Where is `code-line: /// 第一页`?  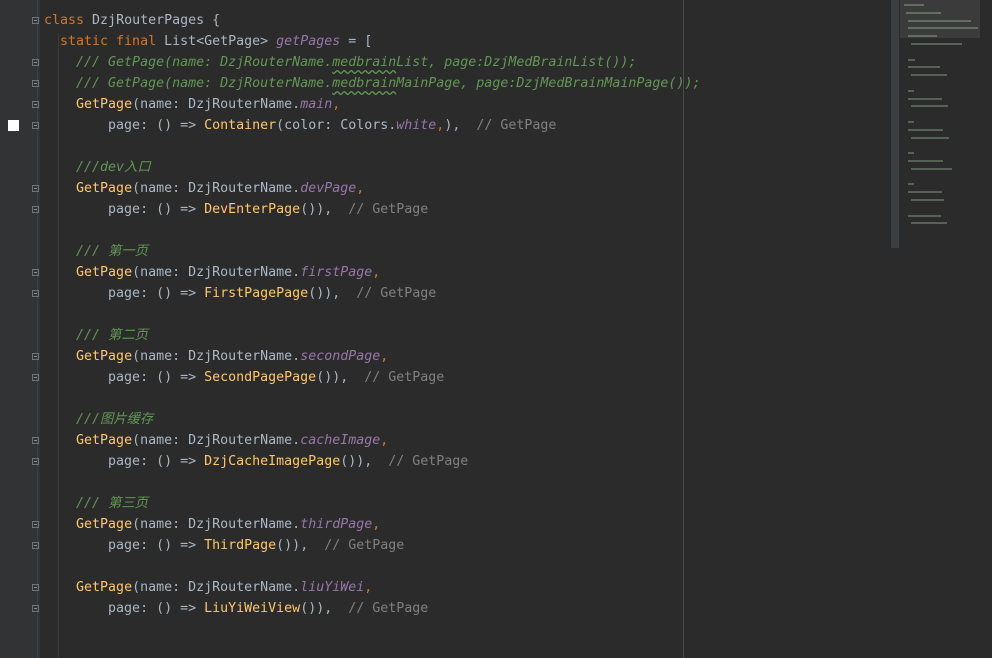 code-line: /// 第一页 is located at coordinates (372, 251).